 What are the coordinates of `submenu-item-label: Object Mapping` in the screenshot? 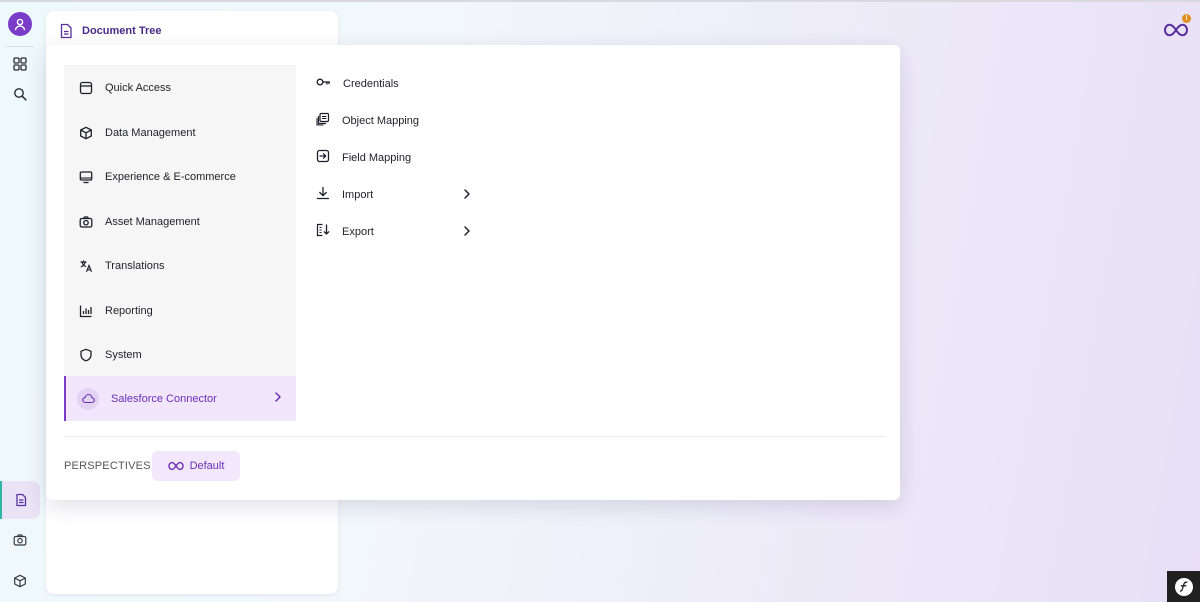 It's located at (381, 120).